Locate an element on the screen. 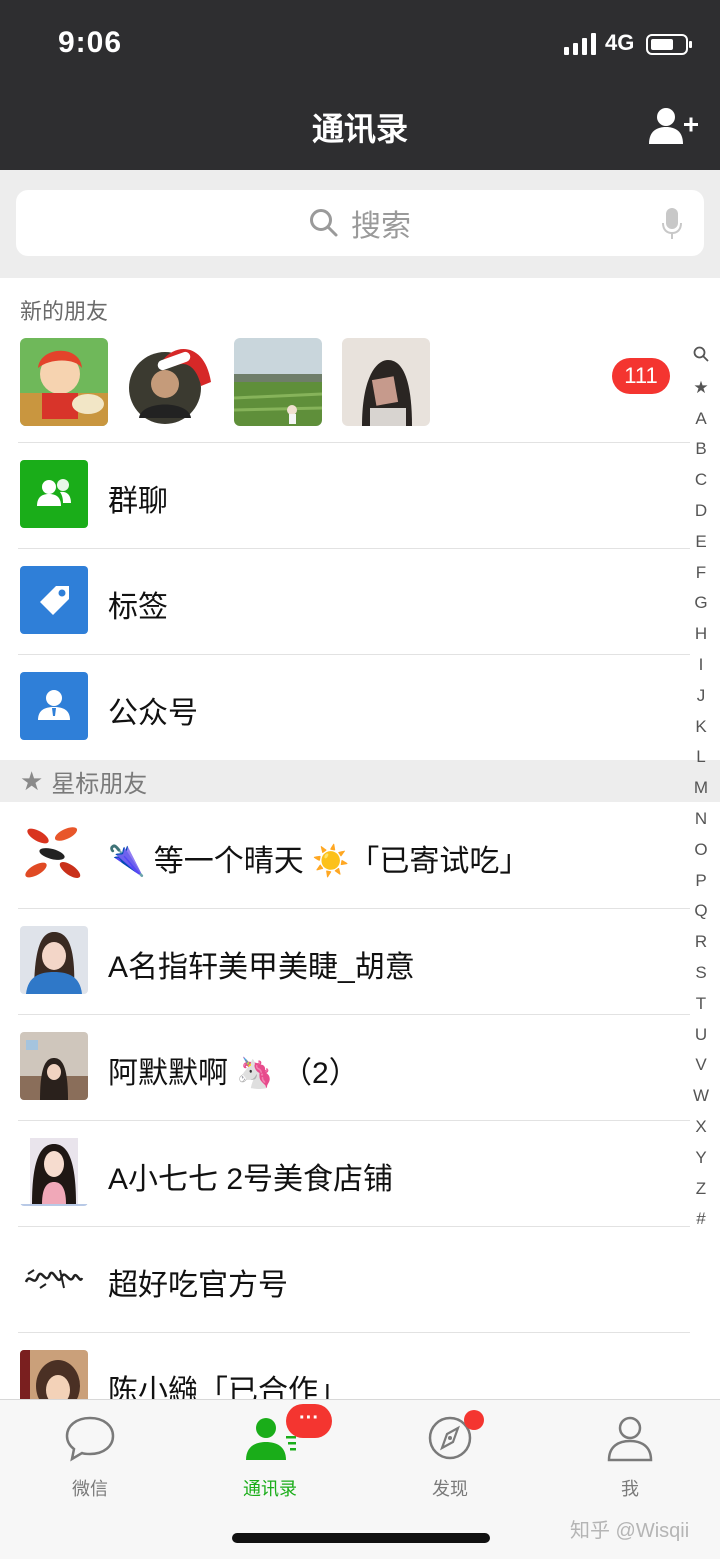 The image size is (720, 1559). index-letter: # is located at coordinates (700, 1219).